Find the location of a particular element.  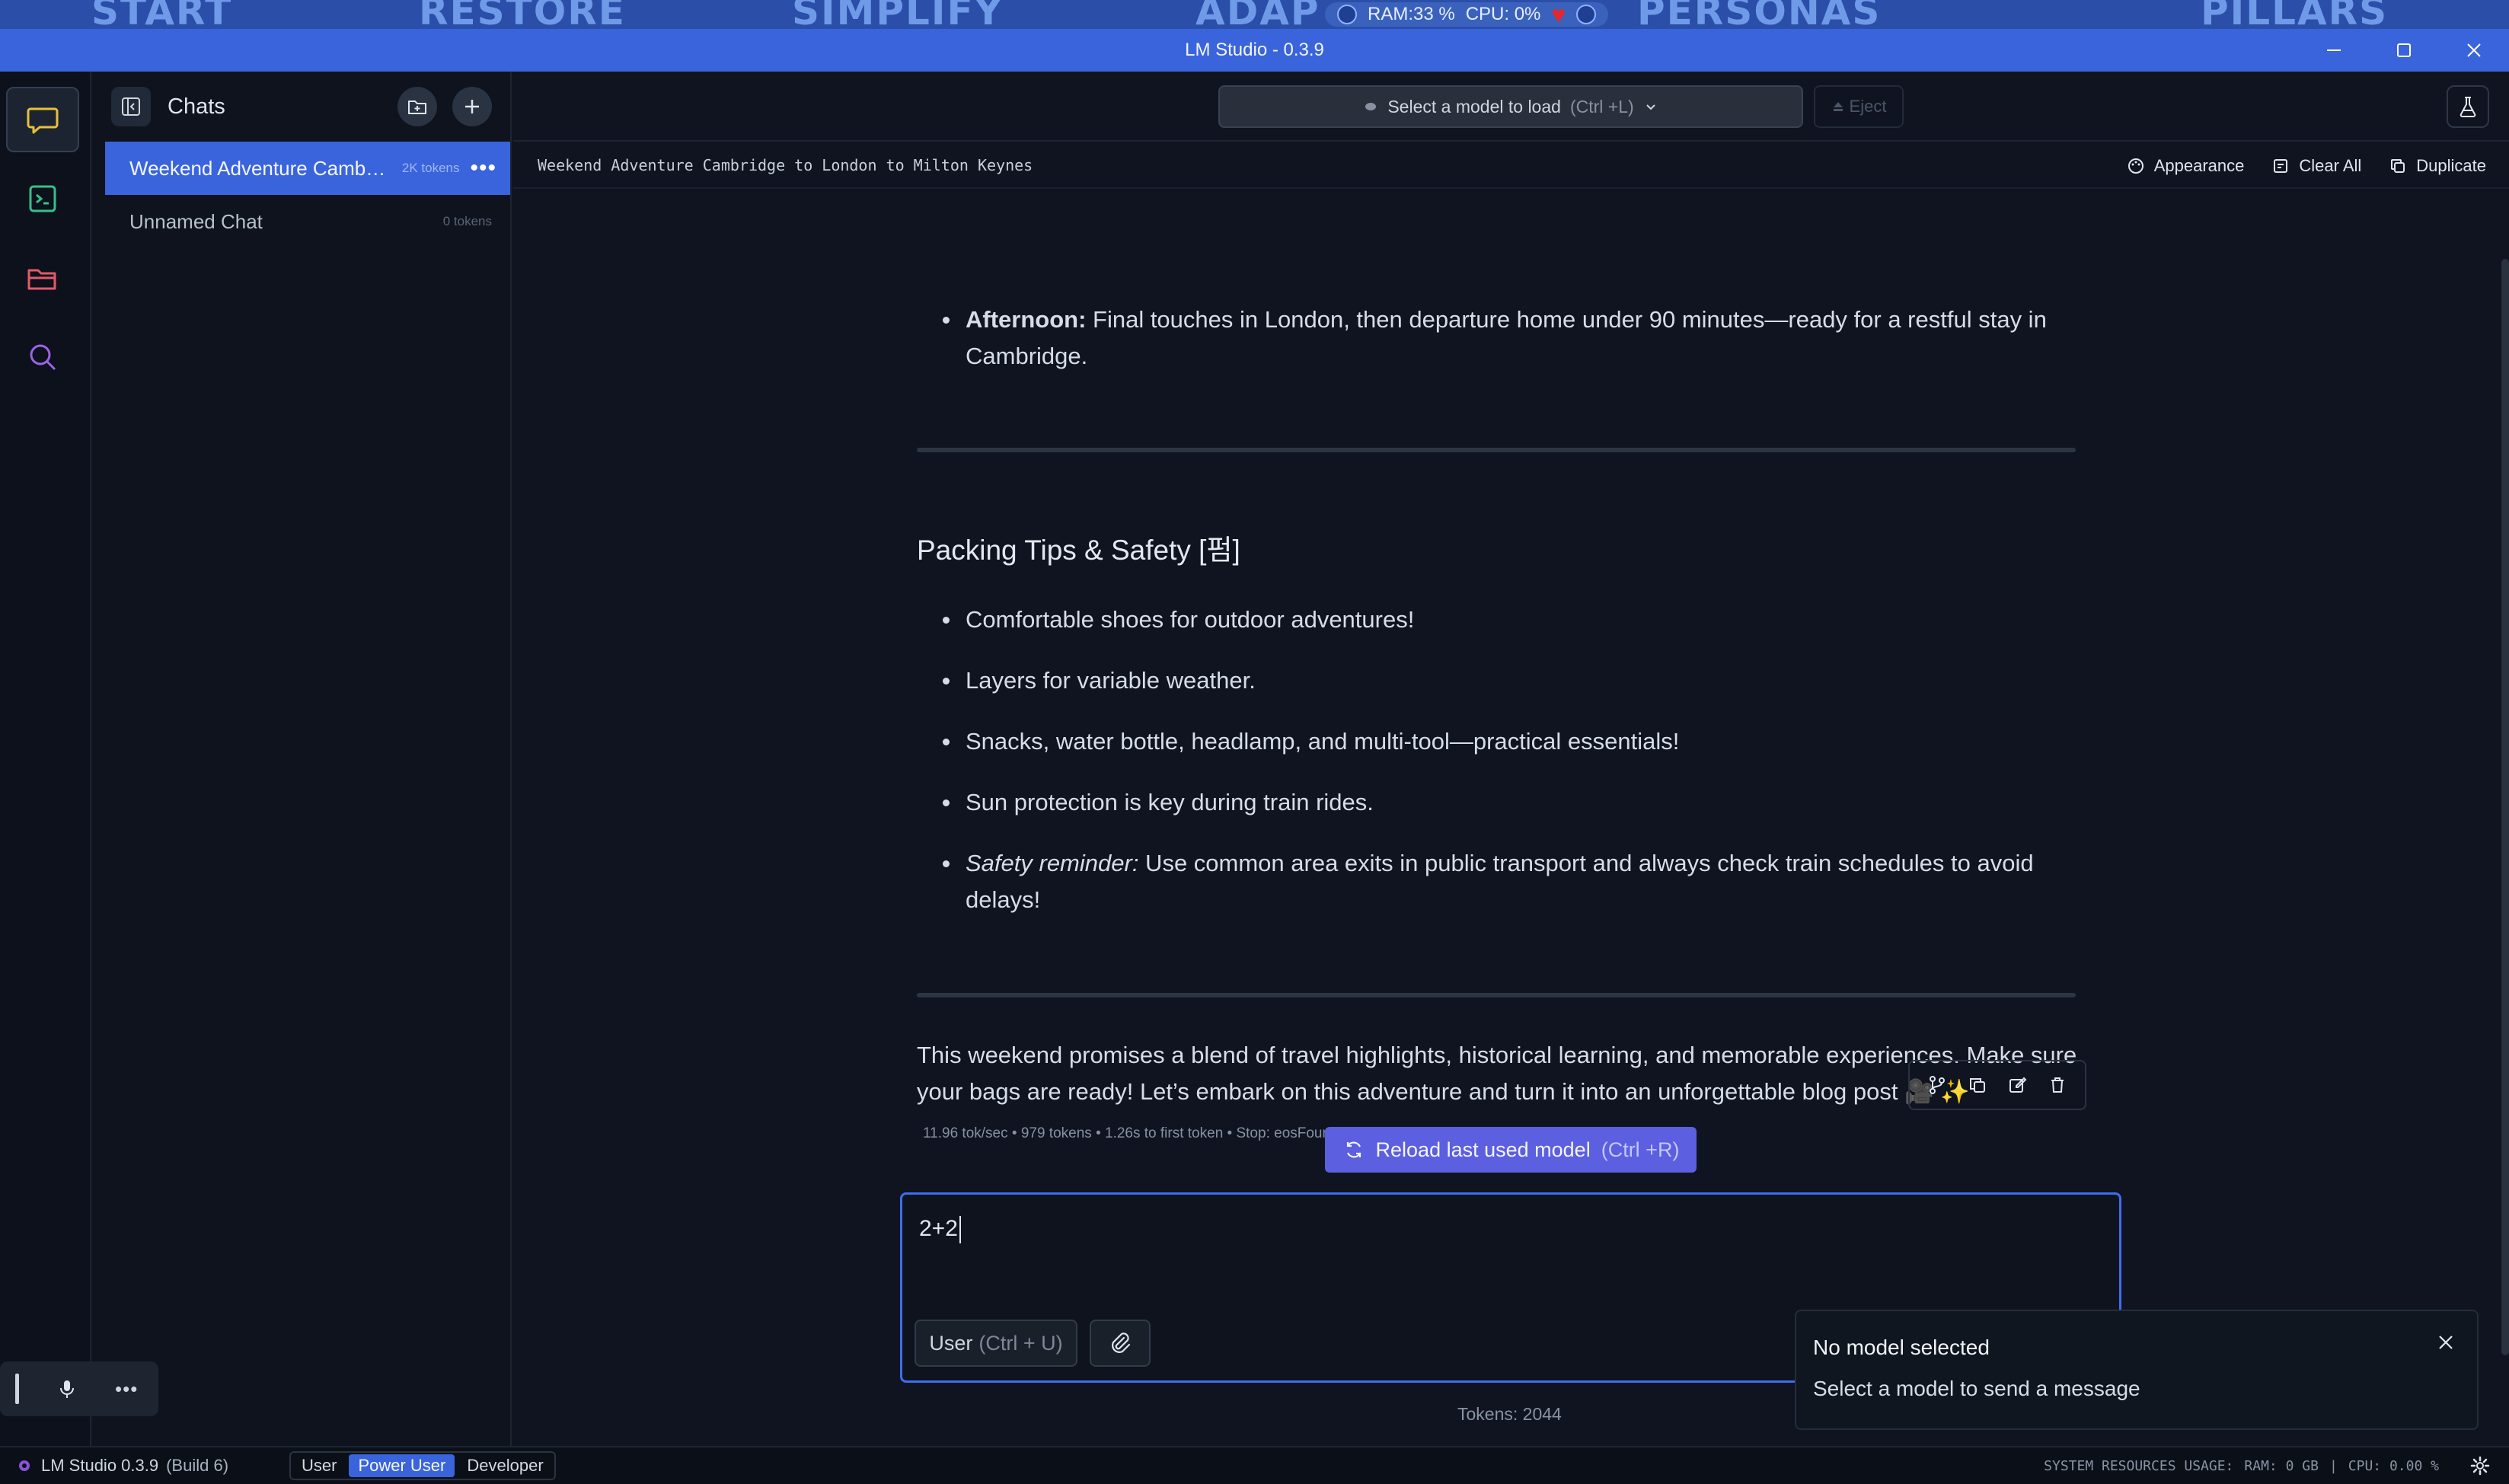

maximize-icon is located at coordinates (2404, 50).